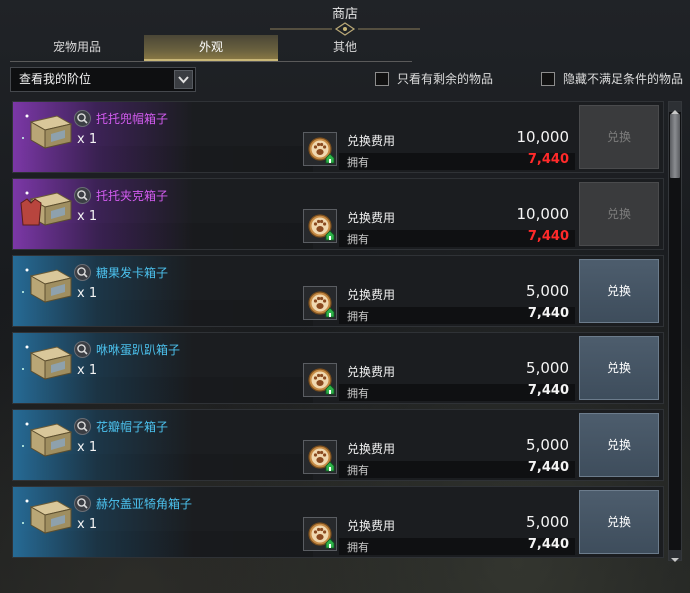  Describe the element at coordinates (338, 291) in the screenshot. I see `shop-item-row: 糖果发卡箱子 x 1 兑换费用 5,000 拥有 7,440 兑换` at that location.